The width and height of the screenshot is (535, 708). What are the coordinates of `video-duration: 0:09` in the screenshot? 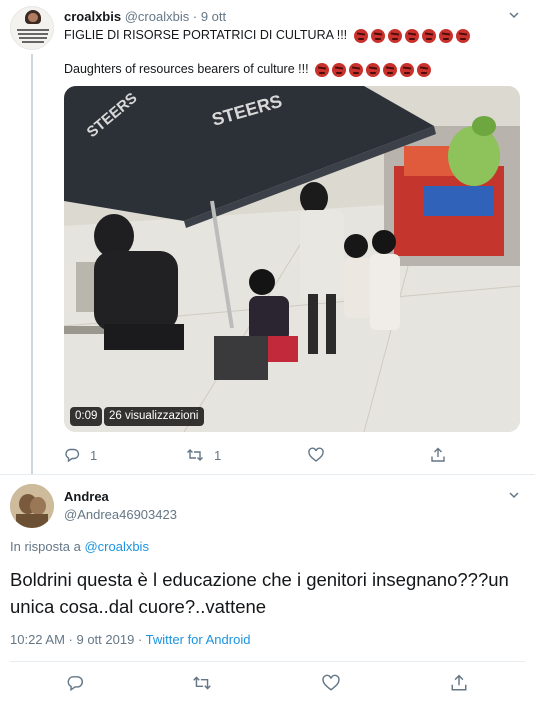 It's located at (86, 416).